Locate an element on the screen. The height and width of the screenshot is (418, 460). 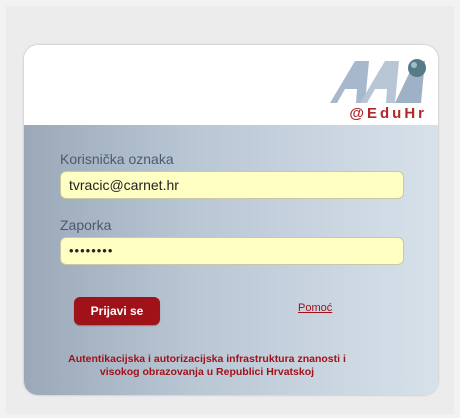
username-input: tvracic@carnet.hr is located at coordinates (232, 185).